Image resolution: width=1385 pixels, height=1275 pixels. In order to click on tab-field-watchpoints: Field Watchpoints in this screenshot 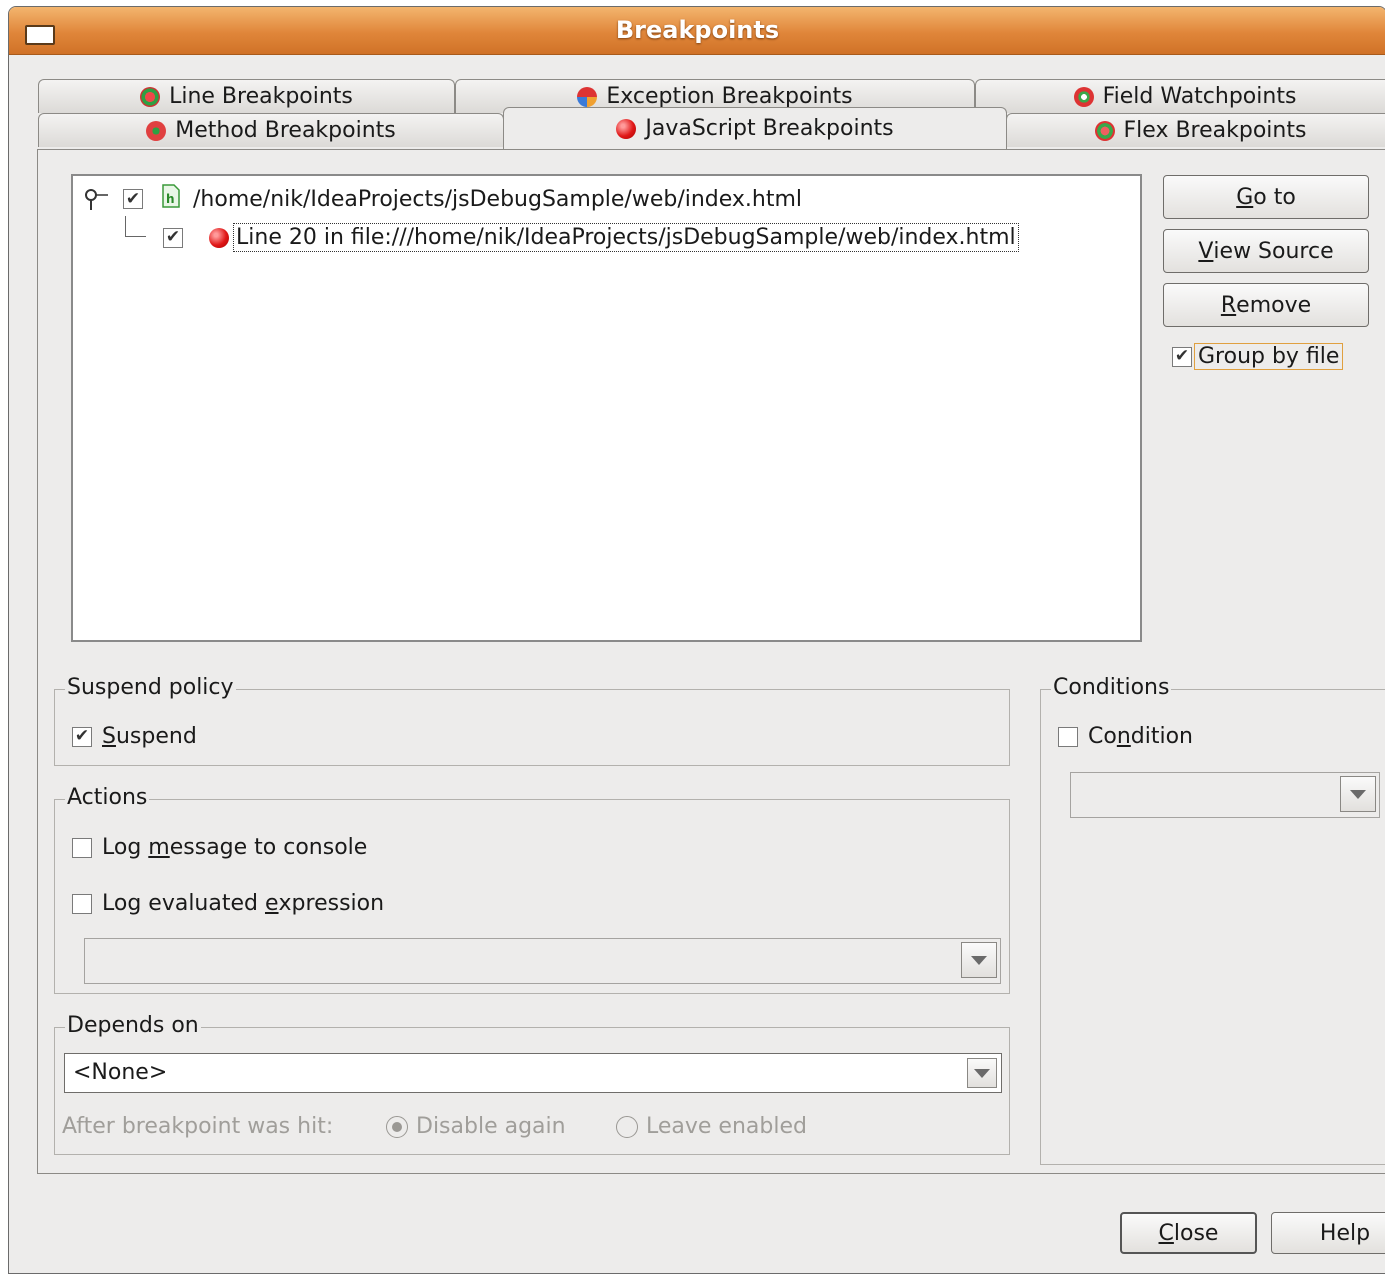, I will do `click(1180, 96)`.